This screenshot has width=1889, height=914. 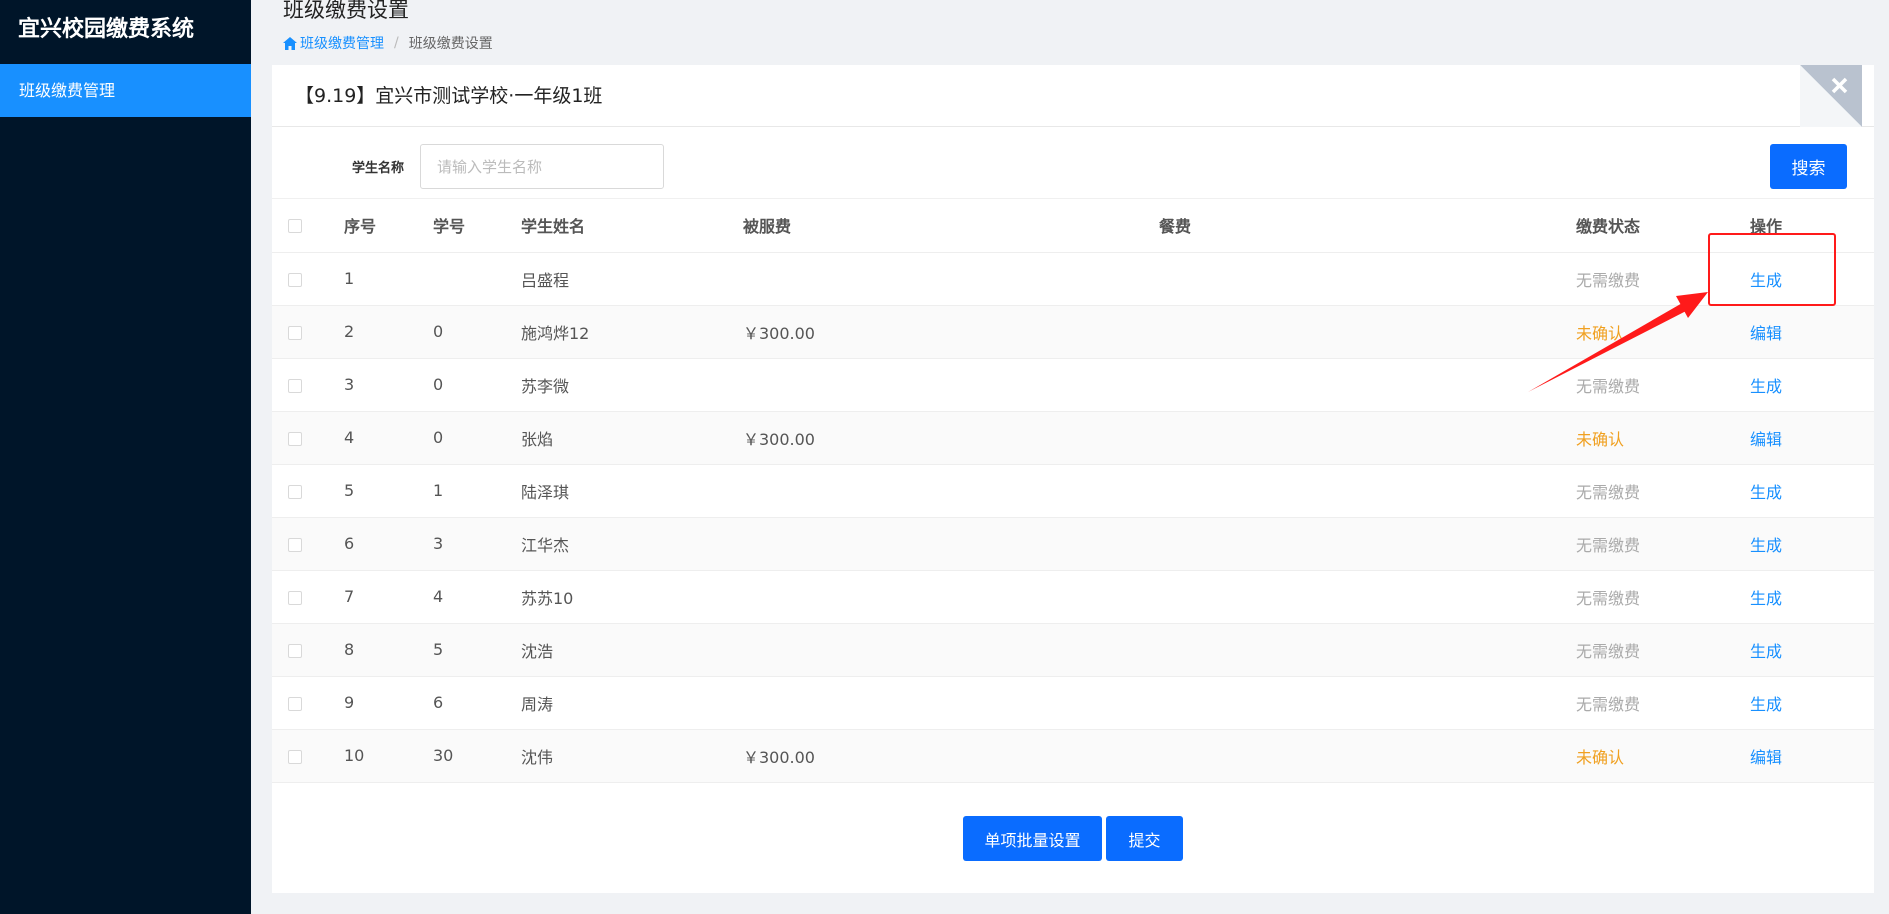 What do you see at coordinates (388, 385) in the screenshot?
I see `cell-index: 3` at bounding box center [388, 385].